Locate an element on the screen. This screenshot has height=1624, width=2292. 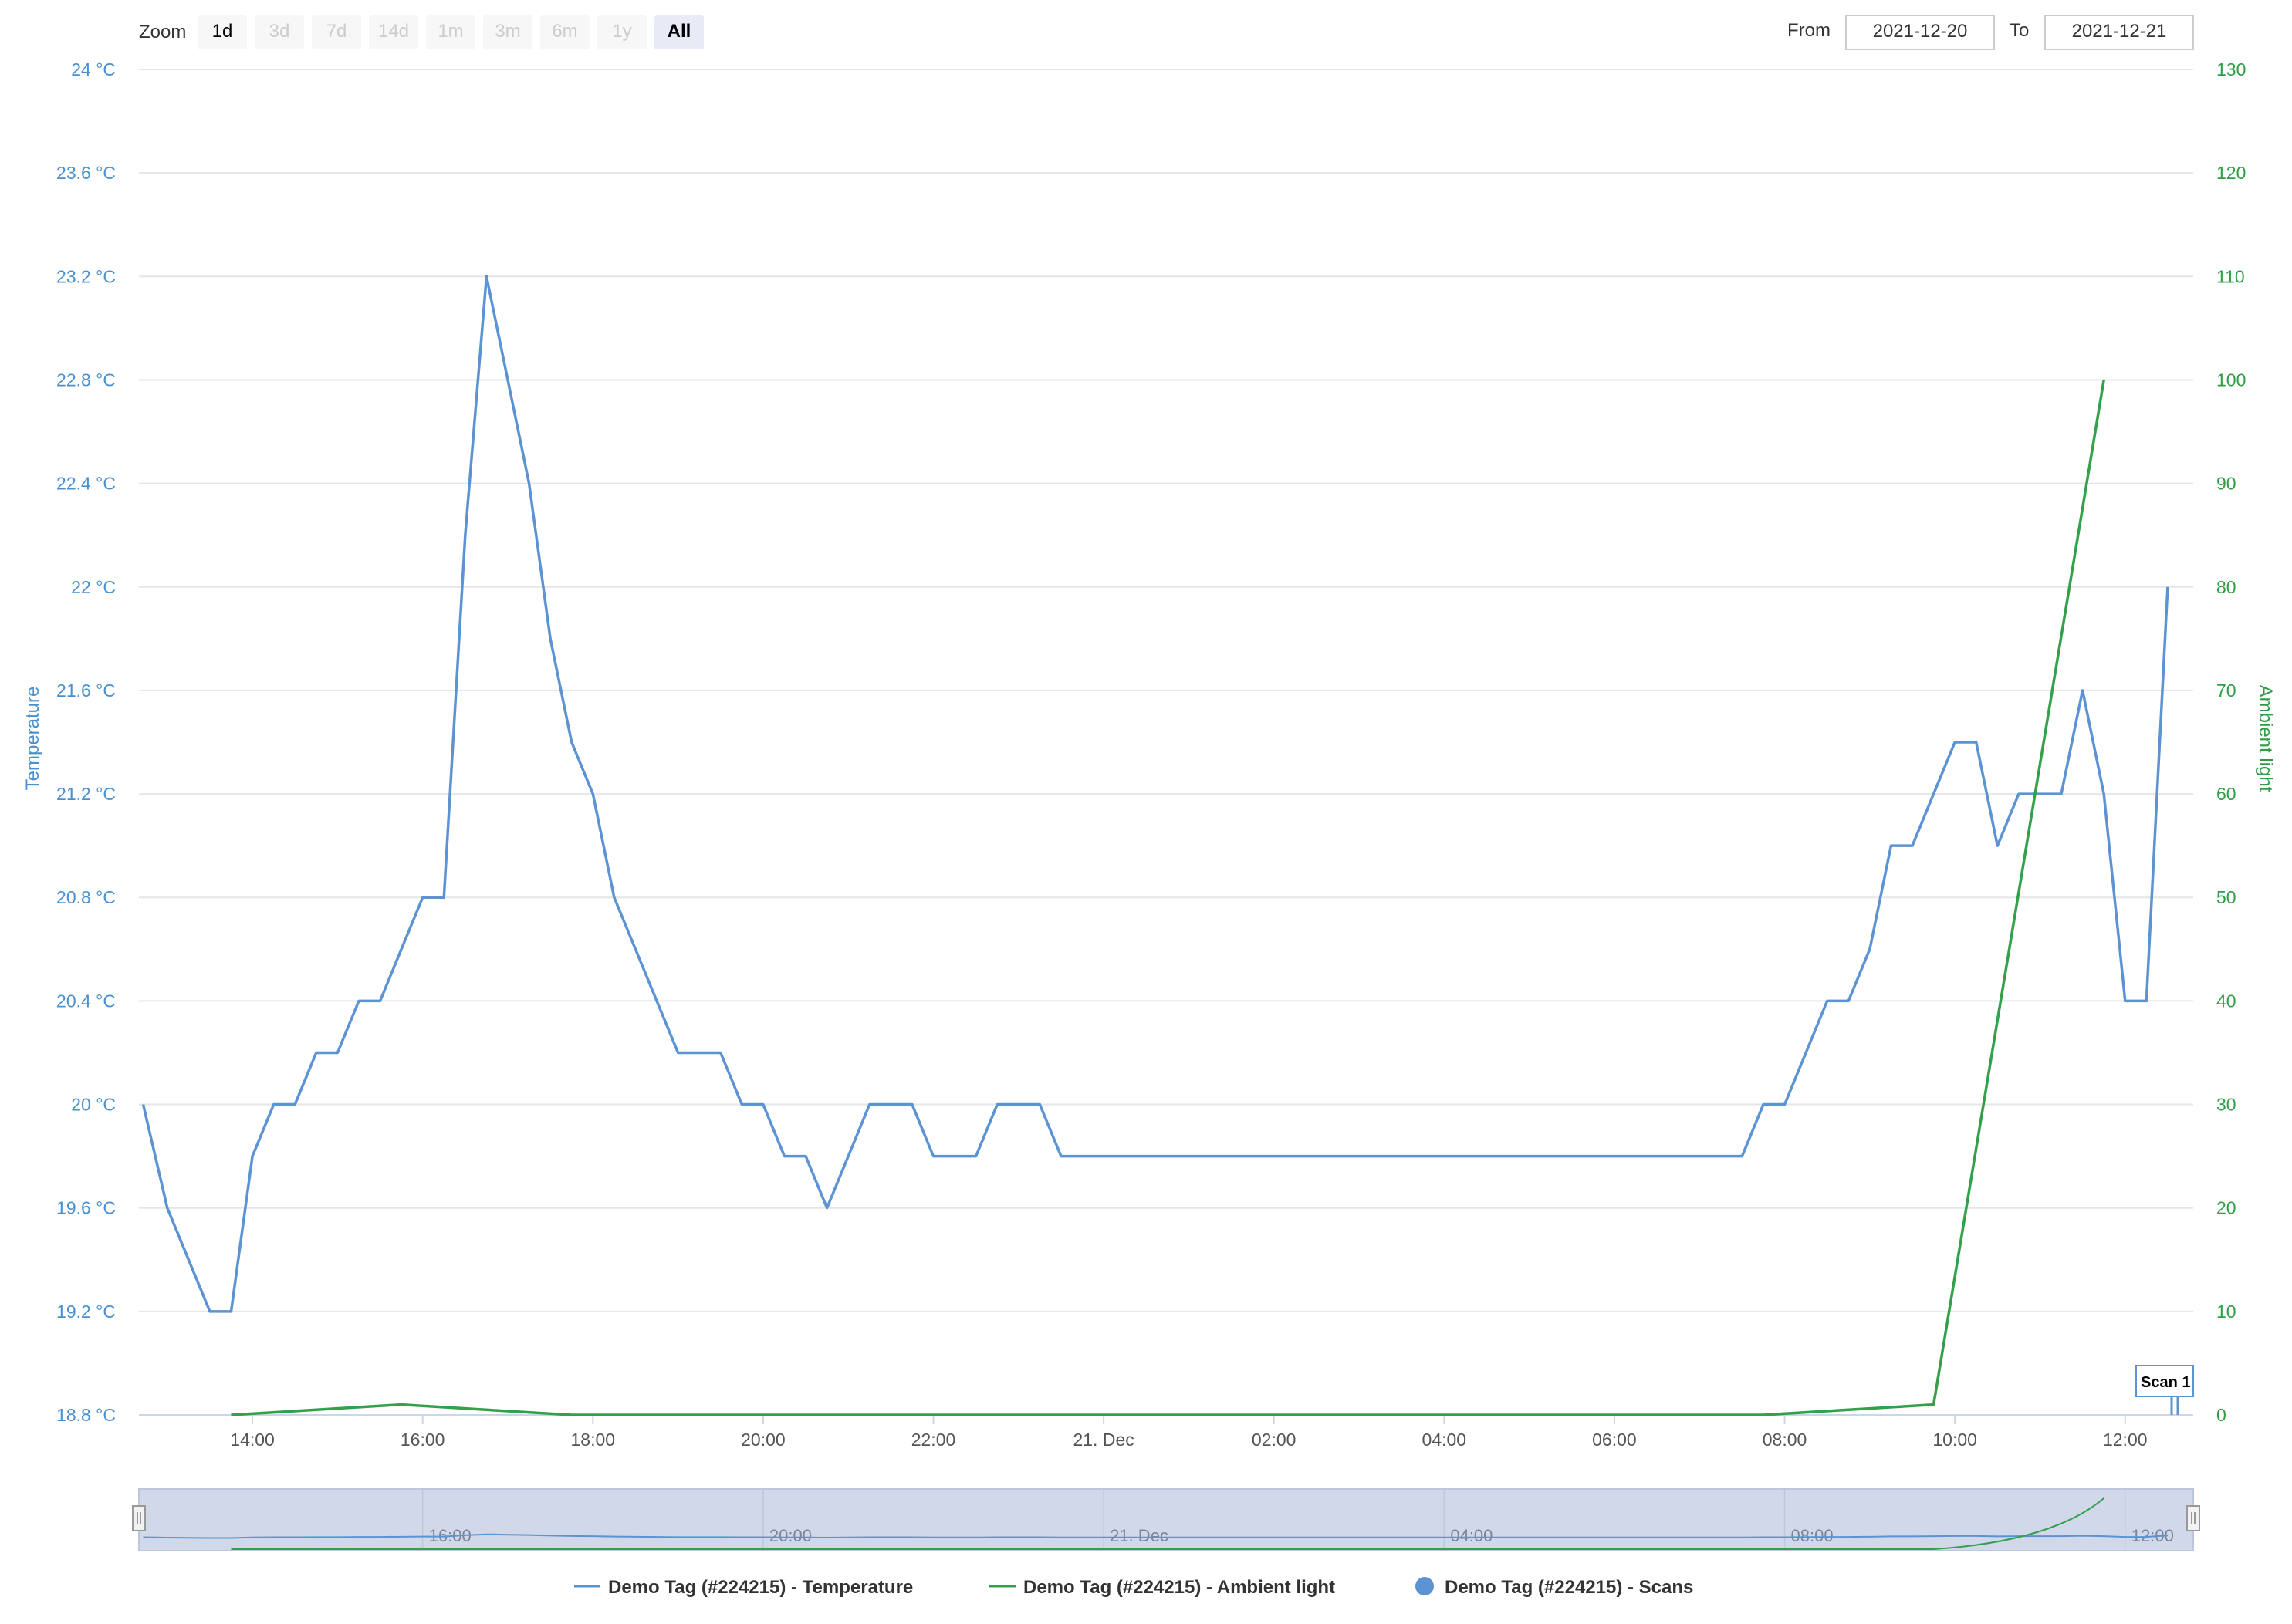
legend-item-scans: Demo Tag (#224215) - Scans is located at coordinates (1554, 1587).